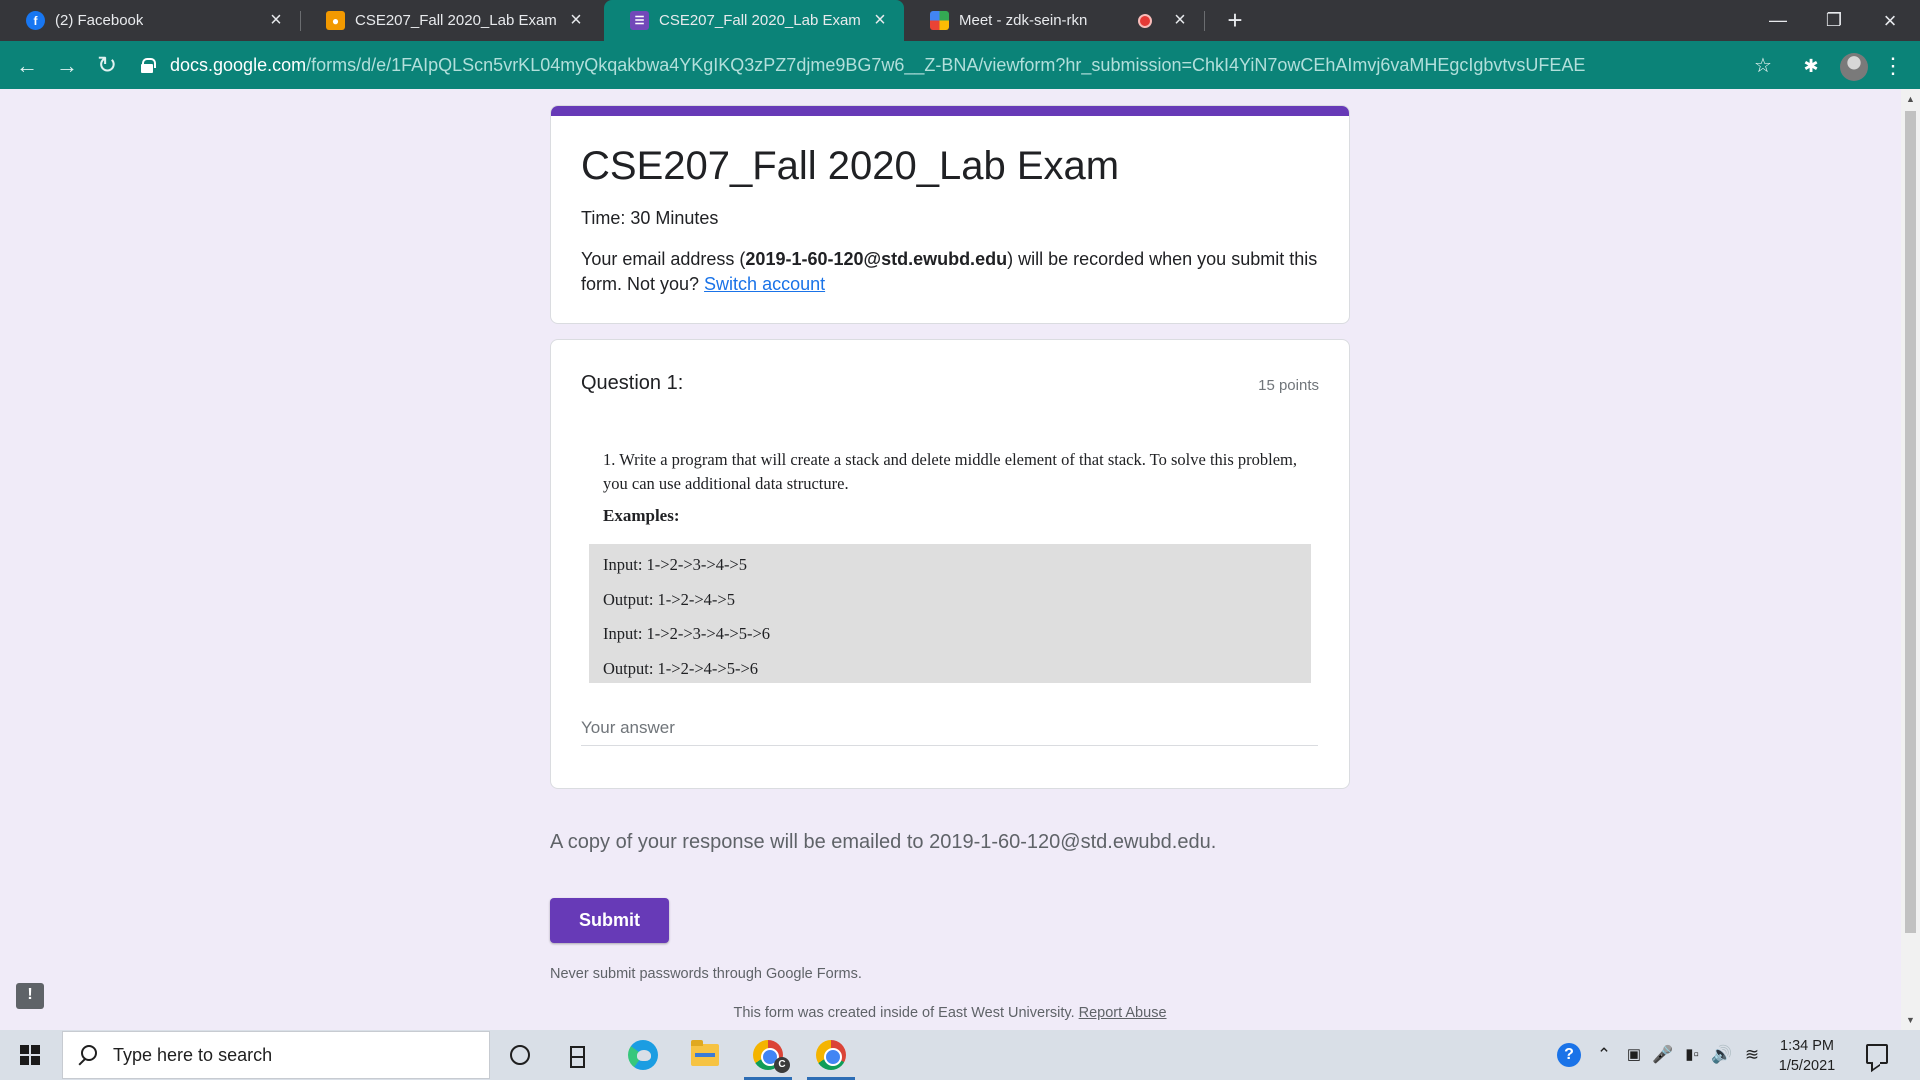  I want to click on search-placeholder: Type here to search, so click(193, 1054).